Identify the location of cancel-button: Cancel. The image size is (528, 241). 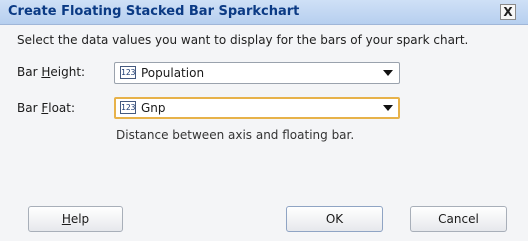
(458, 219).